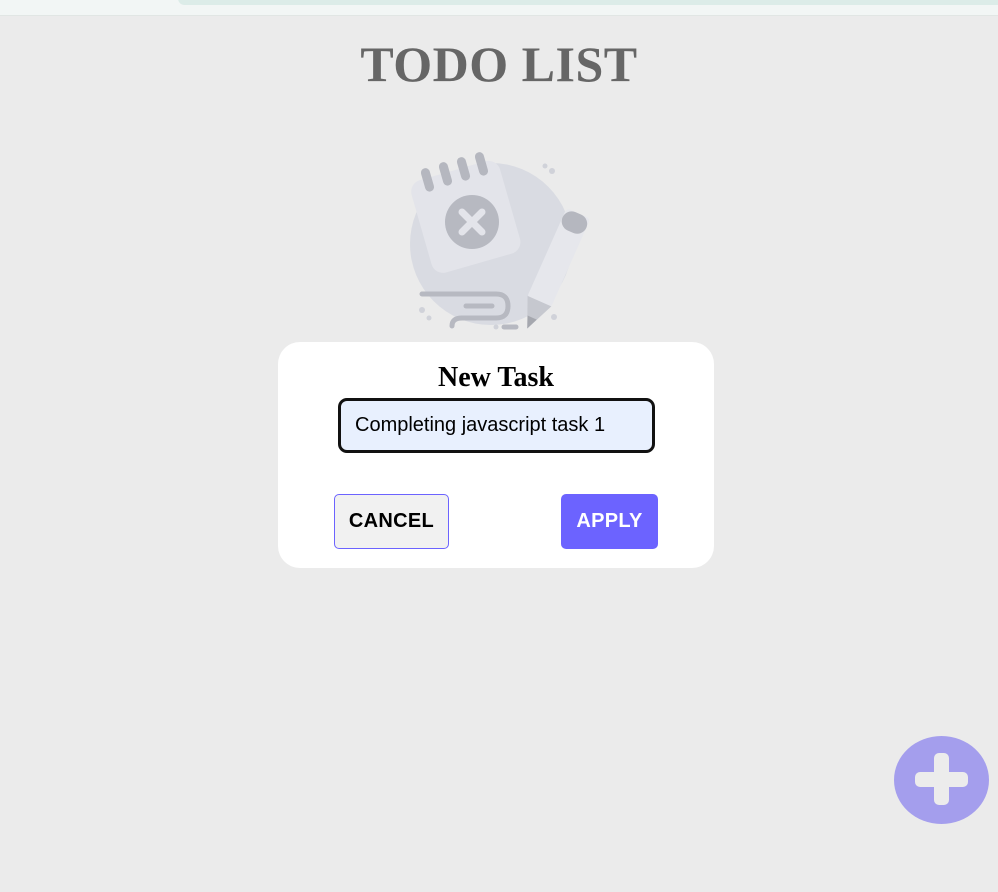 Image resolution: width=998 pixels, height=892 pixels. What do you see at coordinates (496, 377) in the screenshot?
I see `modal-title: New Task` at bounding box center [496, 377].